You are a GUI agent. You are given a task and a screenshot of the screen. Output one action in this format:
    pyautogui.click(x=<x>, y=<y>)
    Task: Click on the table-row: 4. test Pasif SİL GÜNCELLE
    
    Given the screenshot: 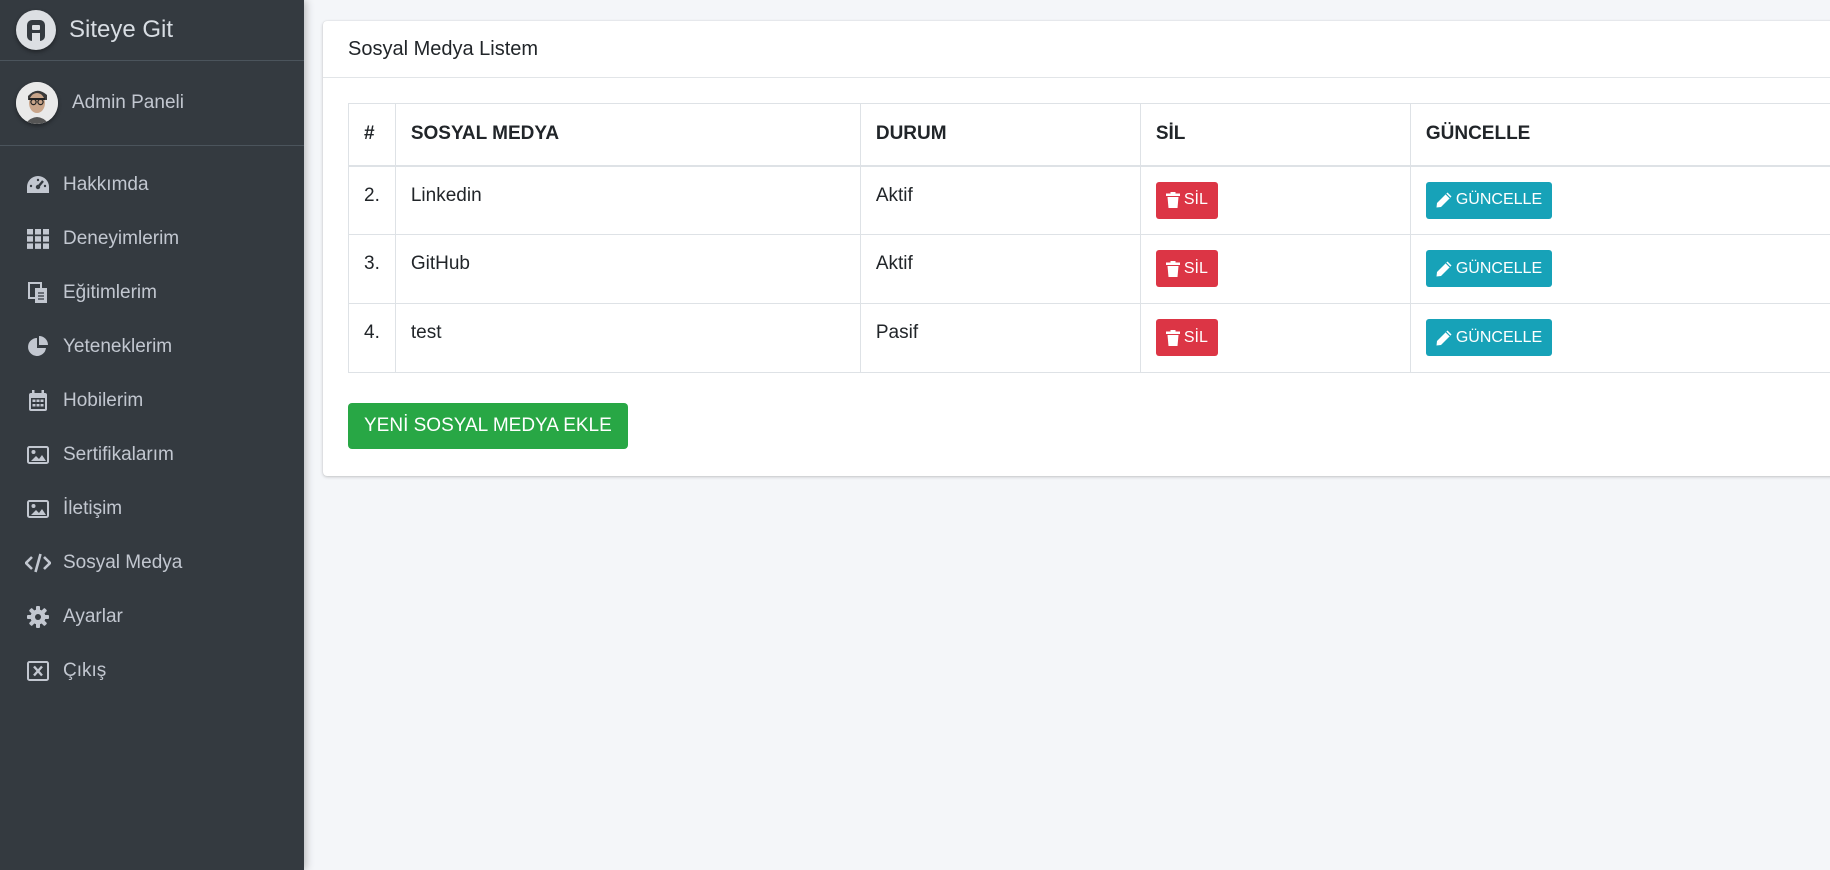 What is the action you would take?
    pyautogui.click(x=1089, y=338)
    